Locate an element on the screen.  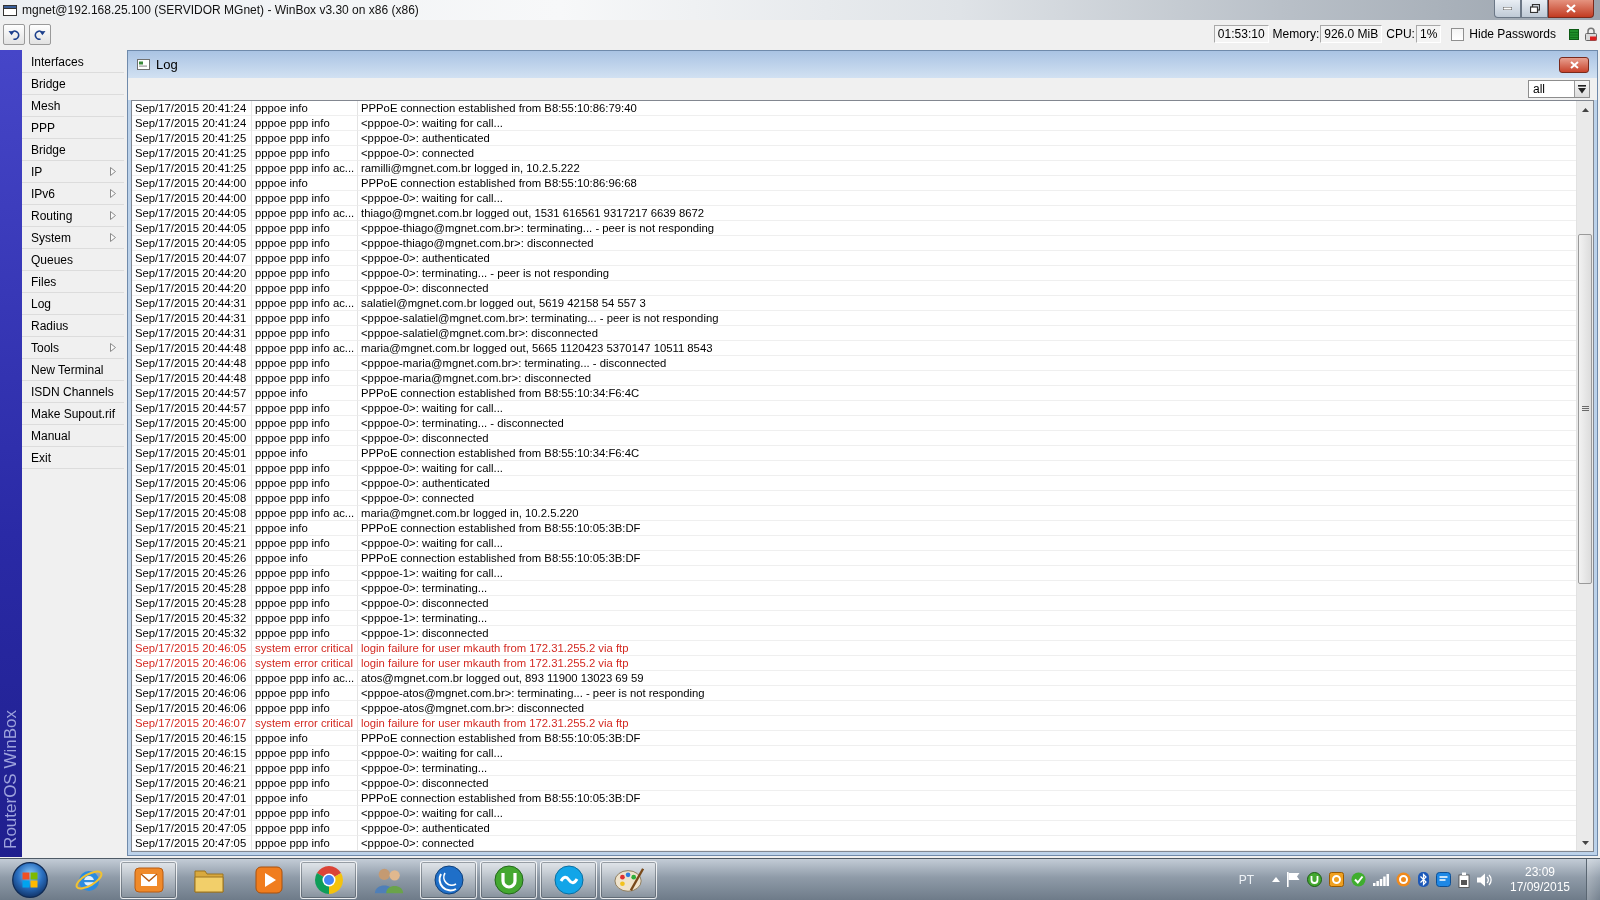
menu-item: Radius is located at coordinates (73, 326).